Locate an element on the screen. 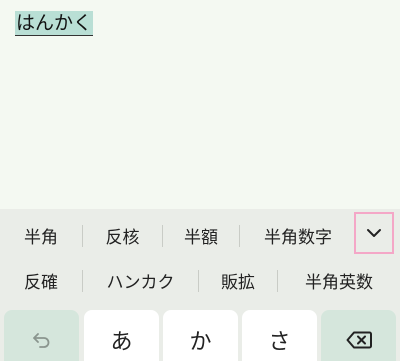 This screenshot has width=400, height=361. backspace-key is located at coordinates (358, 335).